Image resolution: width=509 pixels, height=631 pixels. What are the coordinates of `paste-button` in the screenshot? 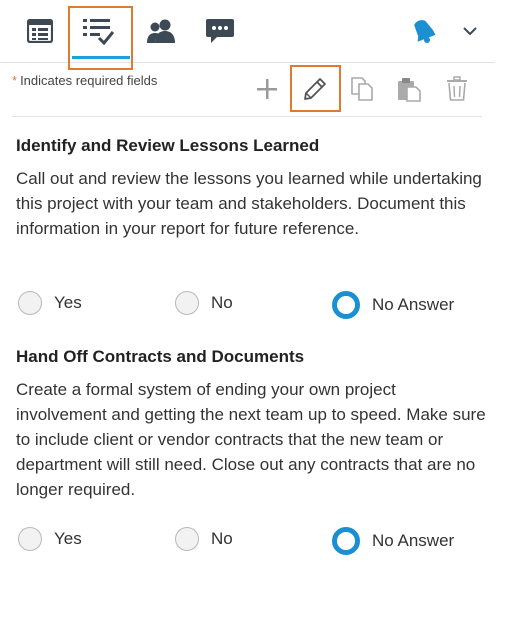 It's located at (409, 89).